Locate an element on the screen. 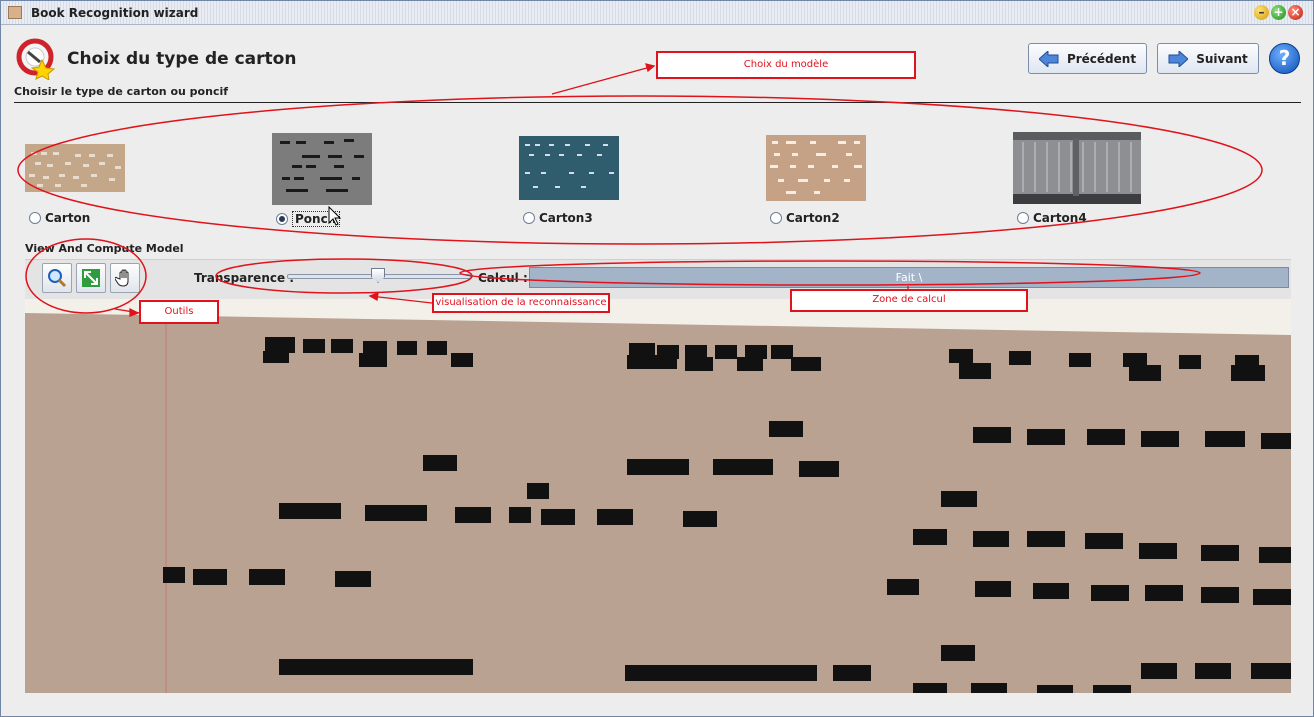  magnifier-icon is located at coordinates (57, 278).